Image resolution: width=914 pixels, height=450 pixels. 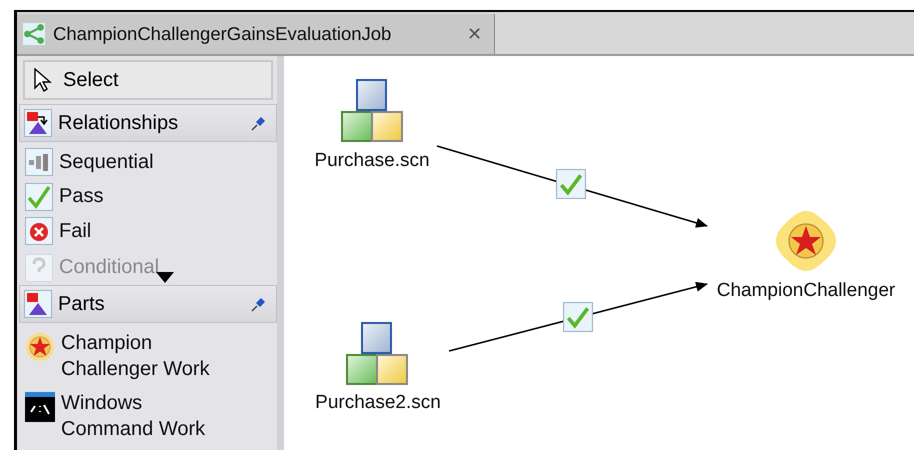 I want to click on editor-tab: ChampionChallengerGainsEvaluationJob ✕, so click(x=256, y=34).